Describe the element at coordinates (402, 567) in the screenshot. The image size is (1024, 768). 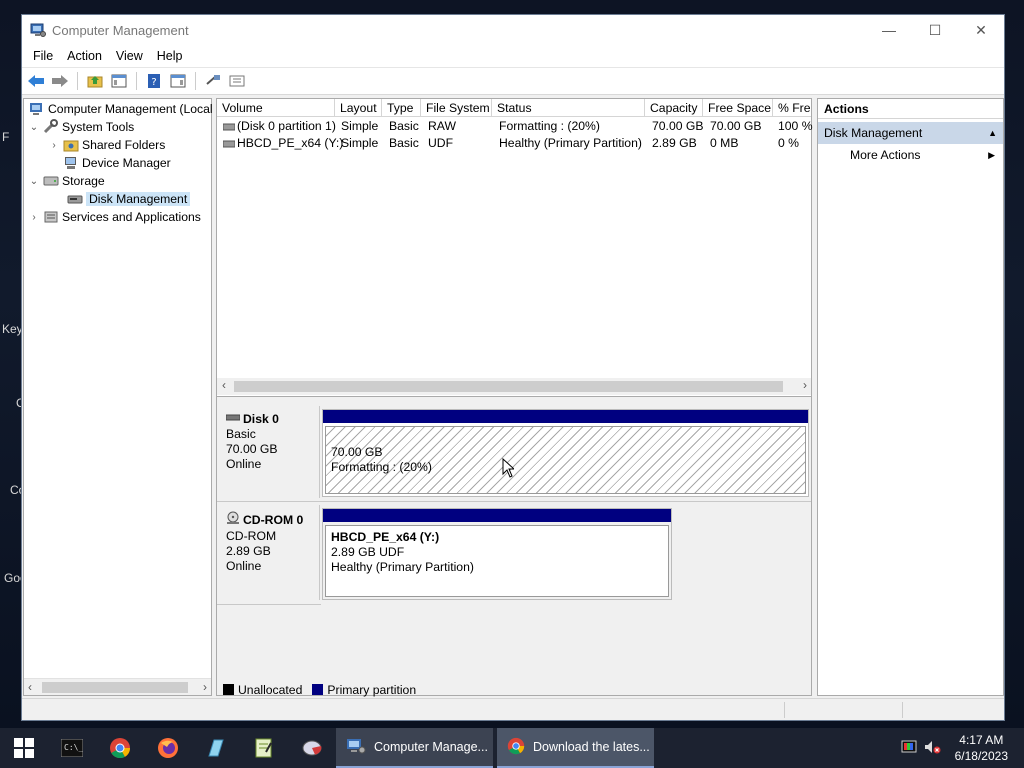
I see `partition-status: Healthy (Primary Partition)` at that location.